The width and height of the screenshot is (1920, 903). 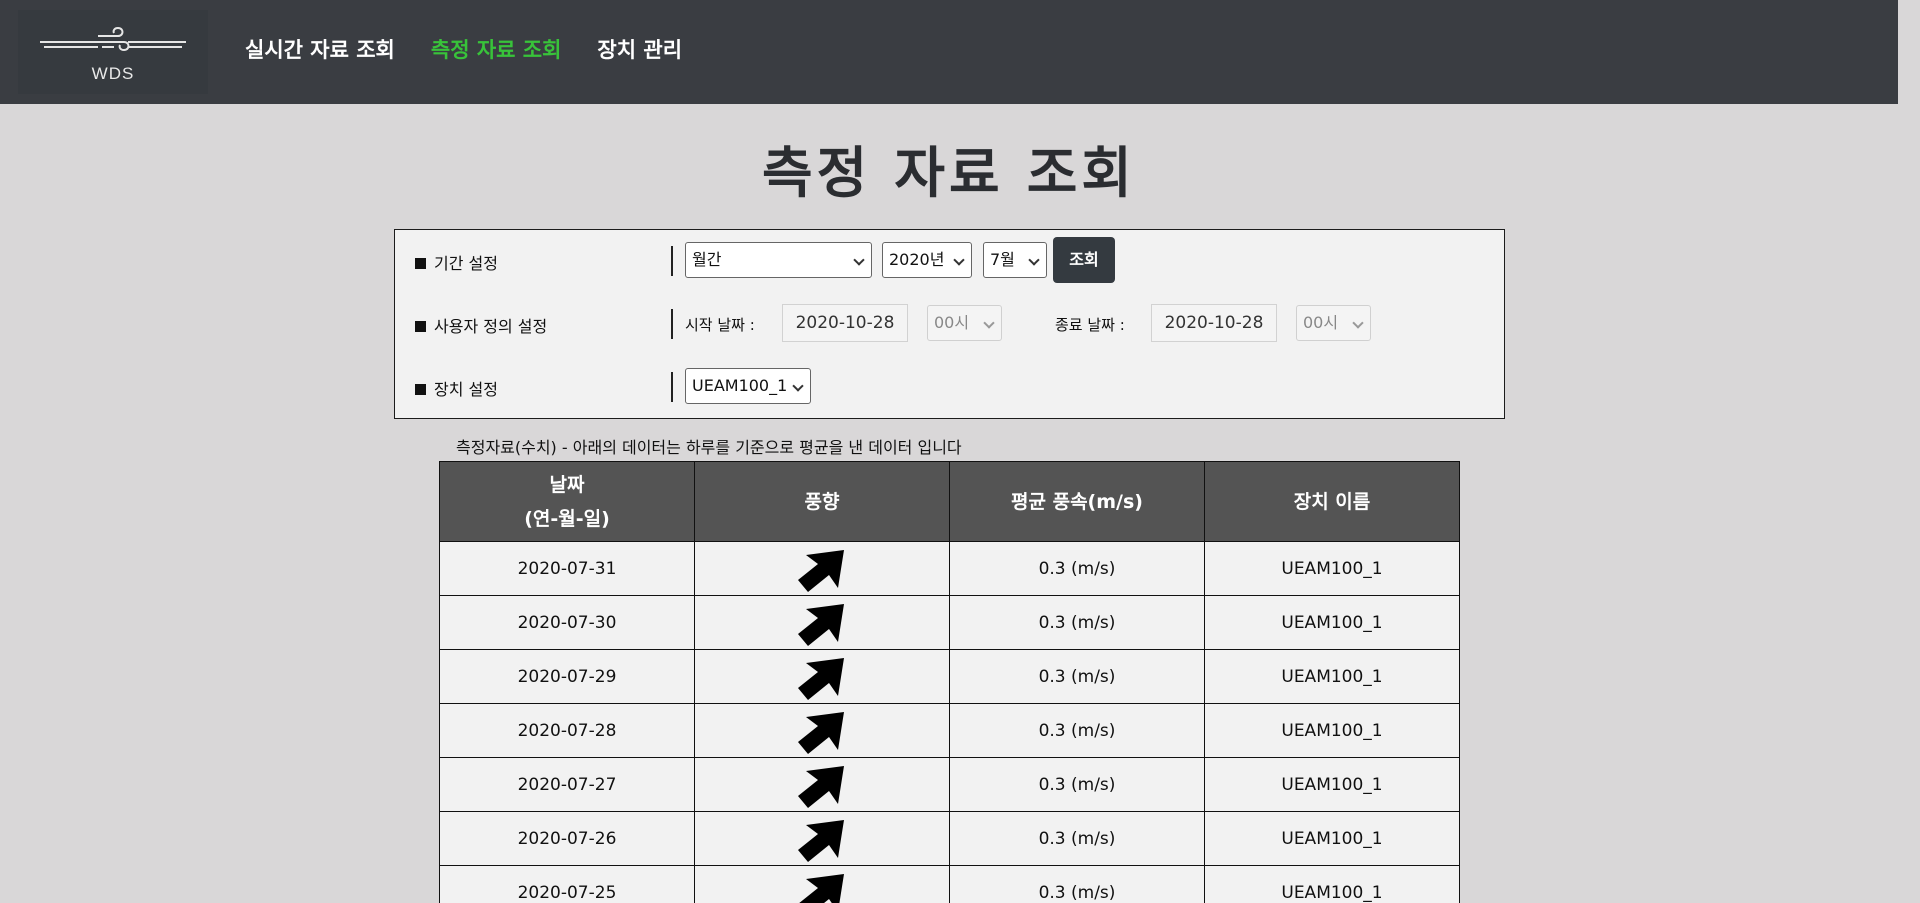 What do you see at coordinates (481, 325) in the screenshot?
I see `custom-setting-label: 사용자 정의 설정` at bounding box center [481, 325].